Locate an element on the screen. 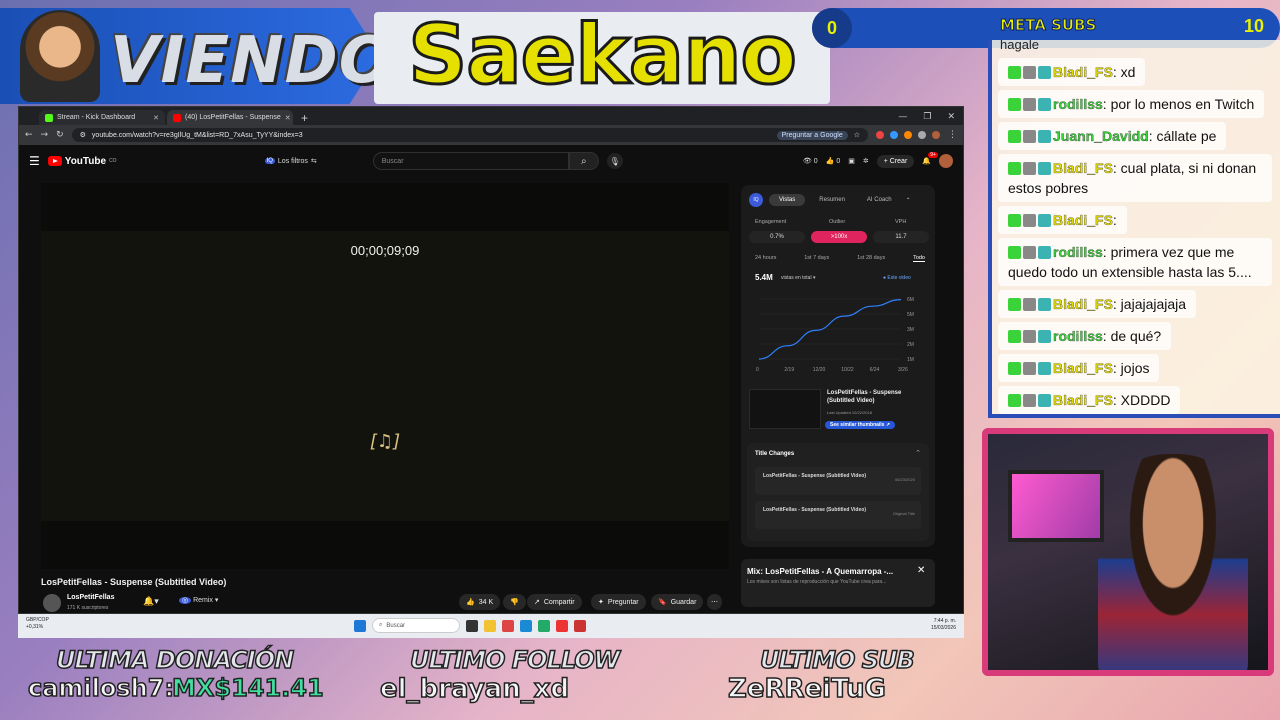  profile-icon is located at coordinates (936, 135).